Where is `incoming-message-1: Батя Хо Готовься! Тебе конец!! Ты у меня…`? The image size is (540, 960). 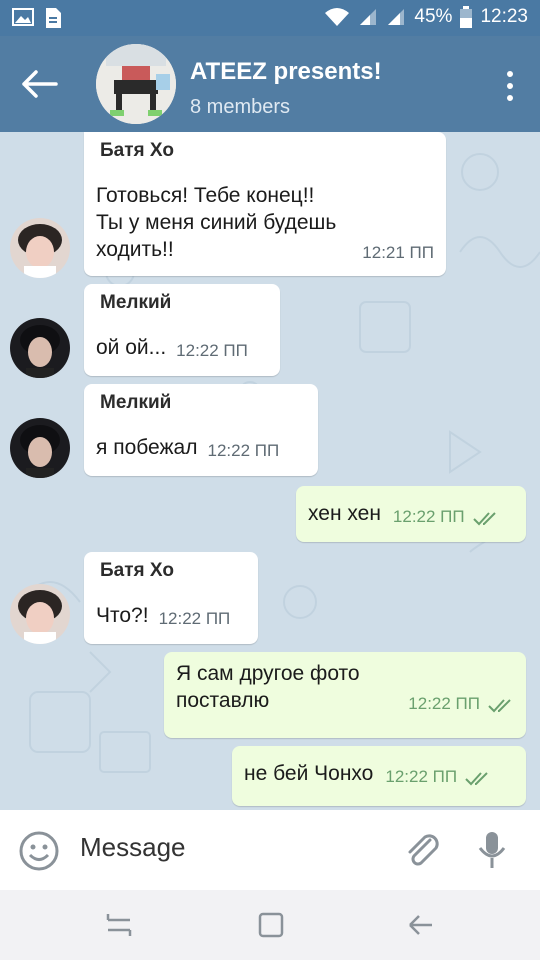
incoming-message-1: Батя Хо Готовься! Тебе конец!! Ты у меня… is located at coordinates (265, 204).